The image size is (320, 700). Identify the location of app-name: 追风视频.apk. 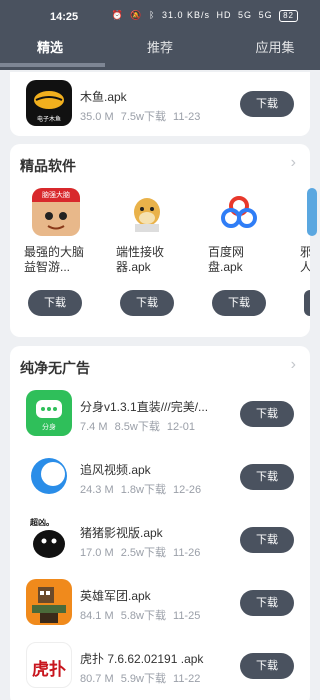
(115, 470).